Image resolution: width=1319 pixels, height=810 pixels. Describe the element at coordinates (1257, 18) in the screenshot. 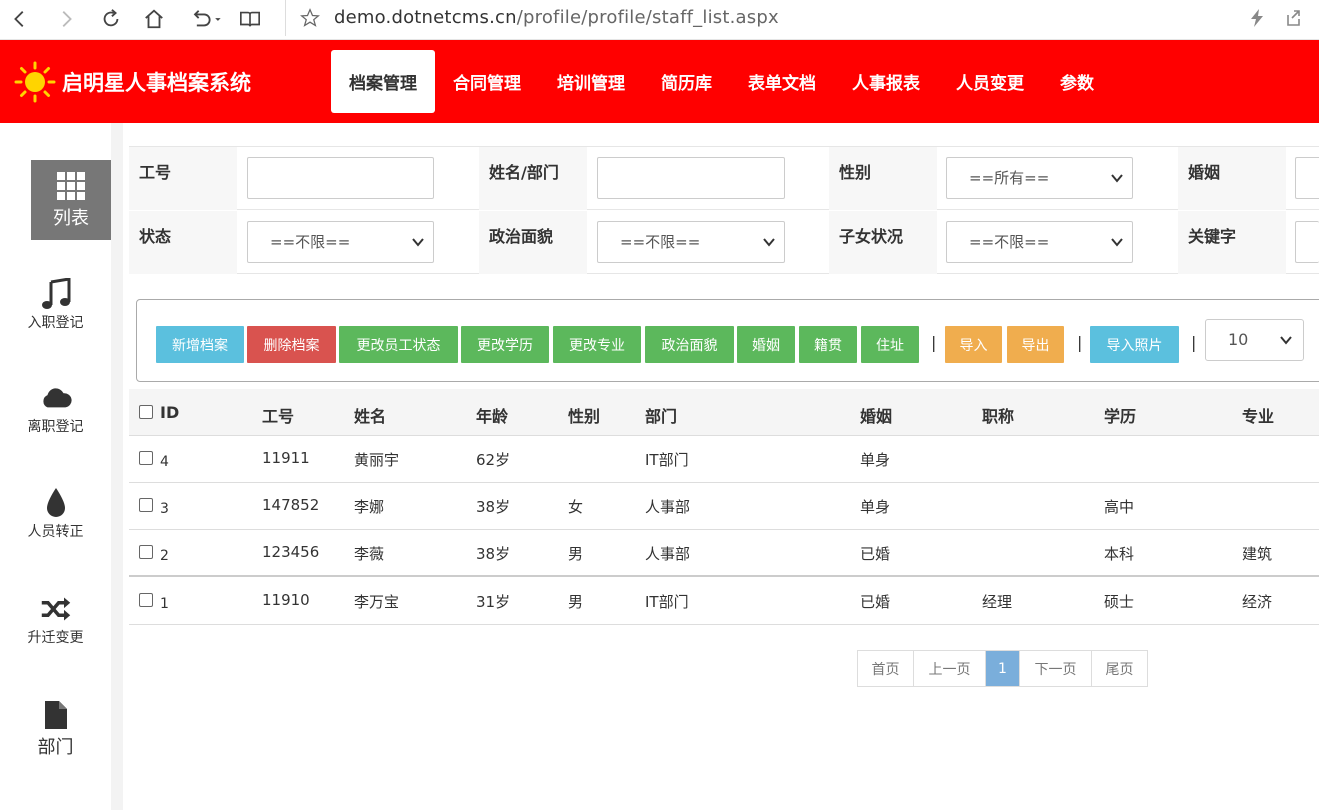

I see `lightning-icon` at that location.